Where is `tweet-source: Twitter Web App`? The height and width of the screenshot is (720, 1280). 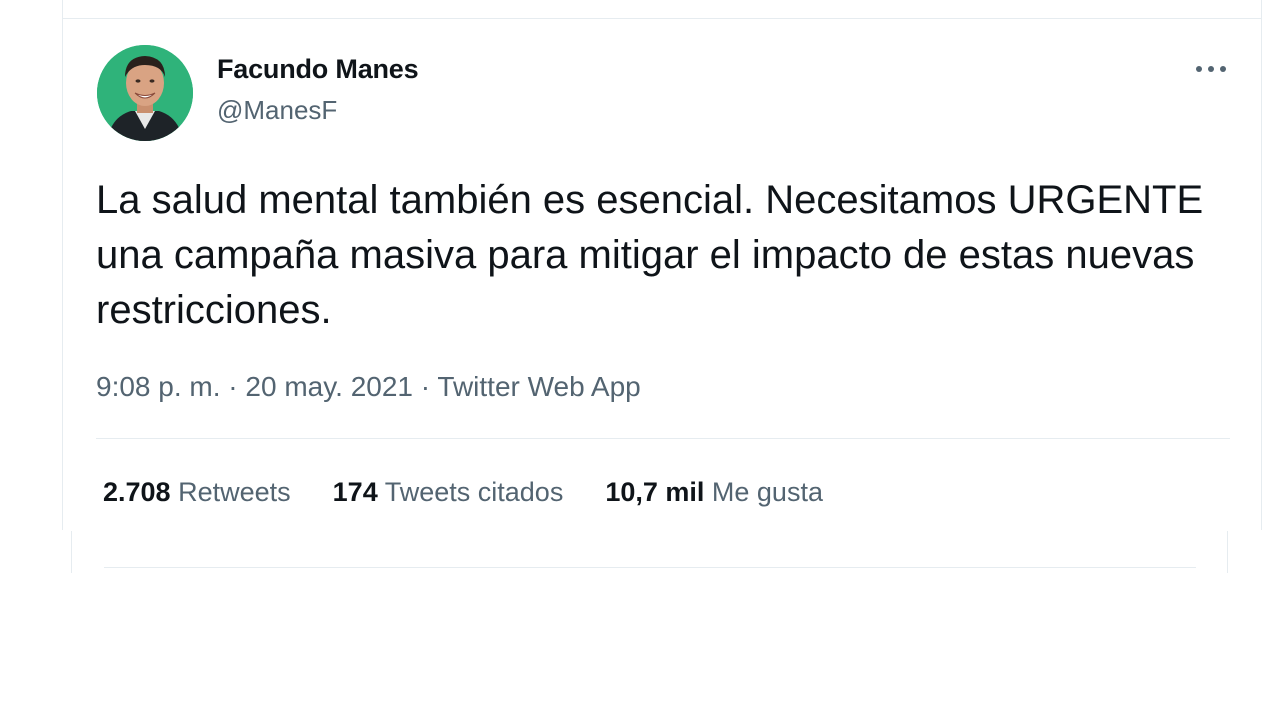 tweet-source: Twitter Web App is located at coordinates (538, 386).